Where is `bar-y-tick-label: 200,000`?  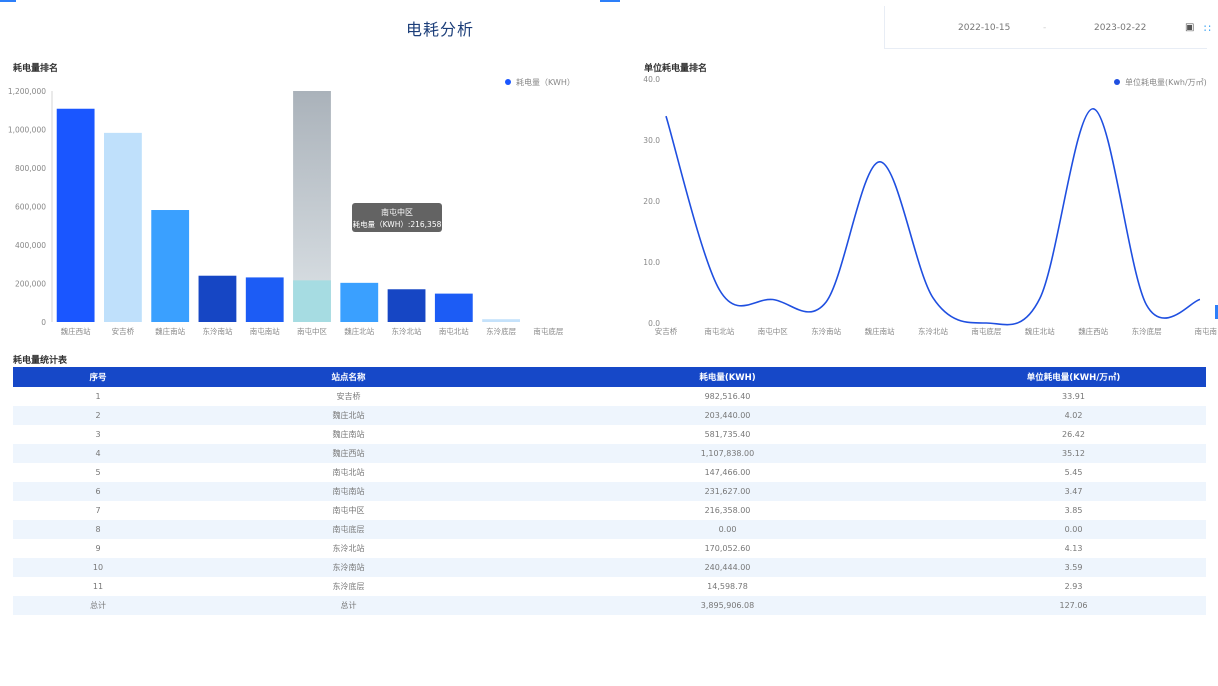
bar-y-tick-label: 200,000 is located at coordinates (30, 284).